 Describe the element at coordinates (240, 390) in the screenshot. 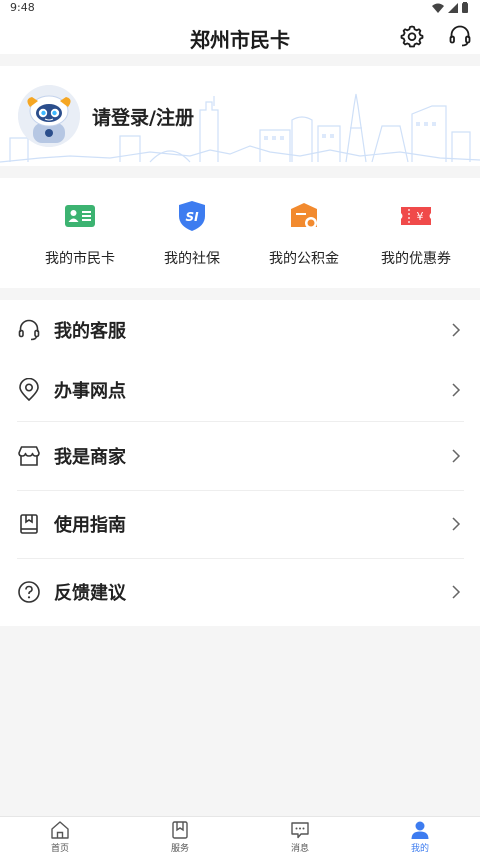

I see `menu-item-service-outlets: 办事网点` at that location.